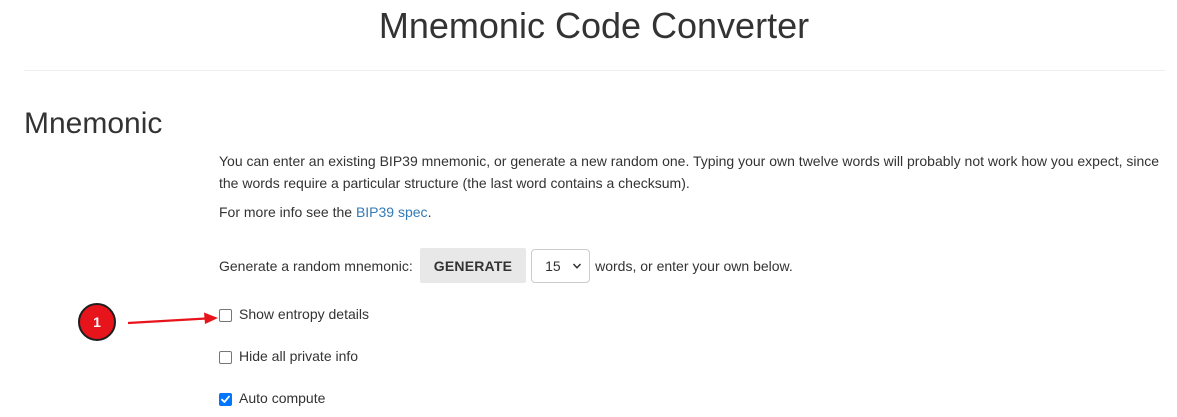 This screenshot has height=417, width=1177. I want to click on annotation-badge: 1, so click(97, 322).